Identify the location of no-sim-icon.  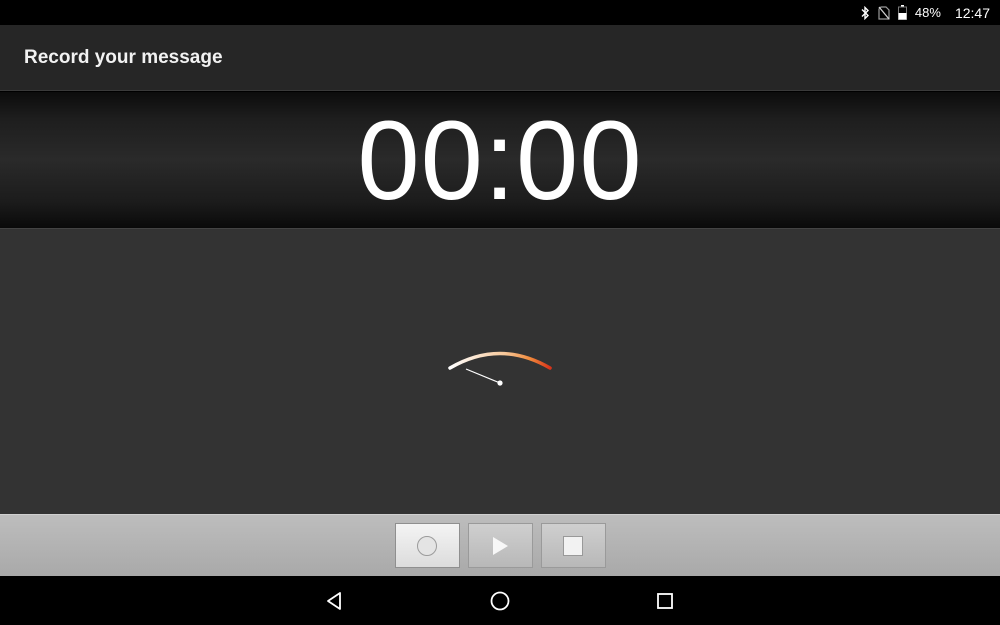
(884, 12).